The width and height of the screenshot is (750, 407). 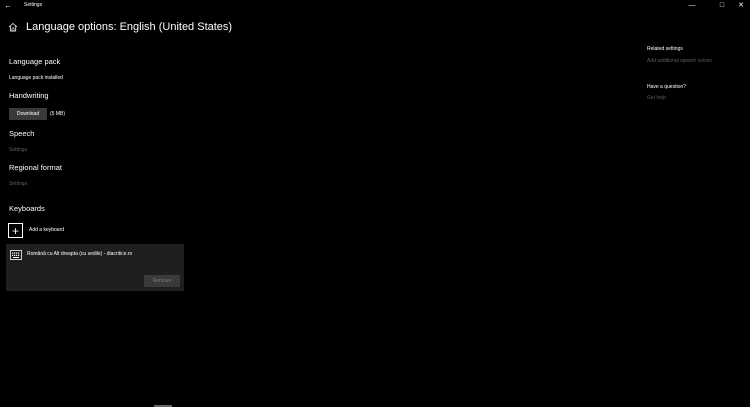 I want to click on keyboards-heading: Keyboards, so click(x=27, y=208).